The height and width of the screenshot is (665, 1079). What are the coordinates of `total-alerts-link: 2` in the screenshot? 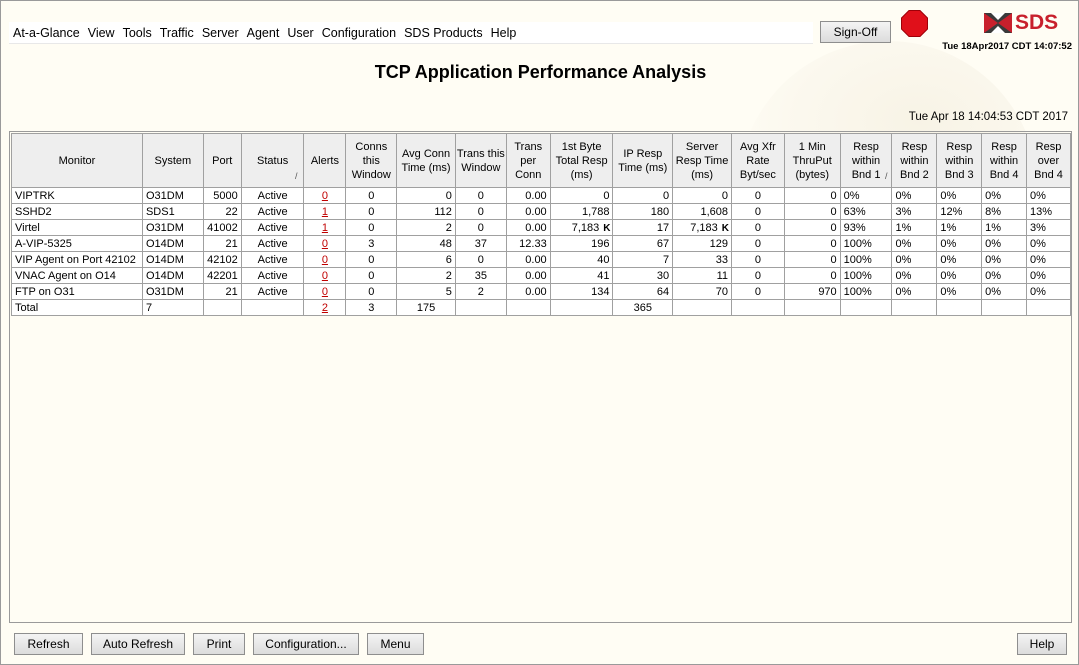 It's located at (325, 308).